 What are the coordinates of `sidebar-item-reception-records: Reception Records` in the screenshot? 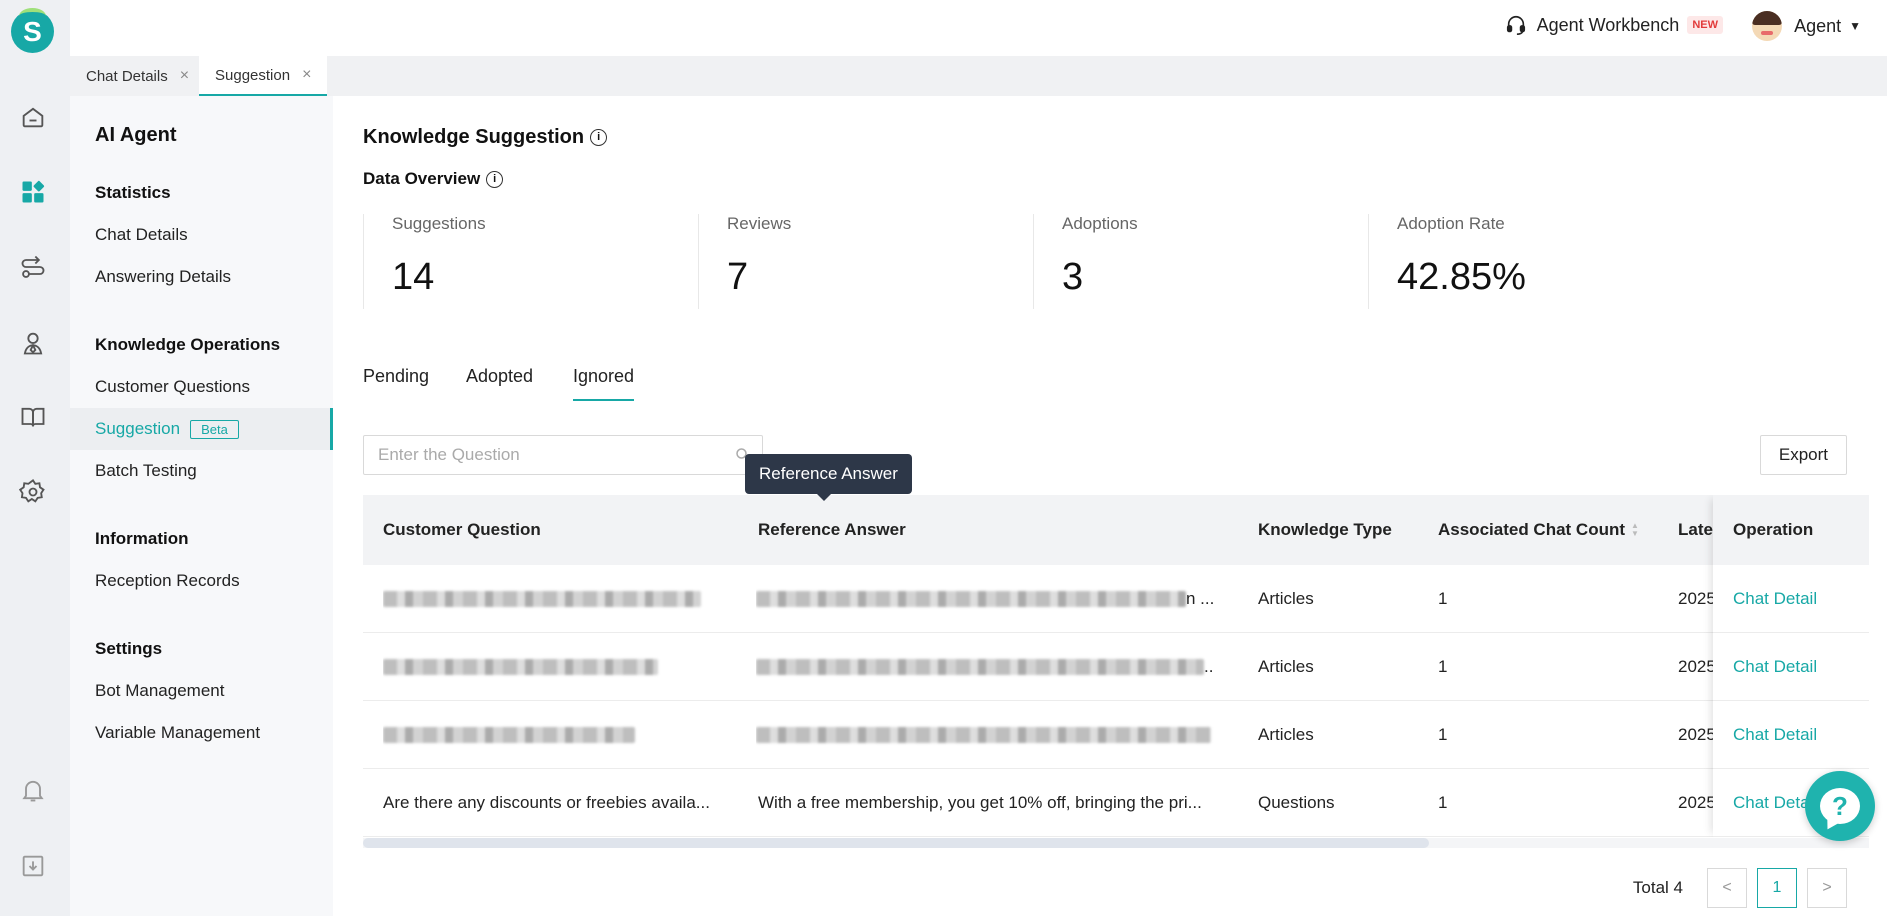 It's located at (201, 581).